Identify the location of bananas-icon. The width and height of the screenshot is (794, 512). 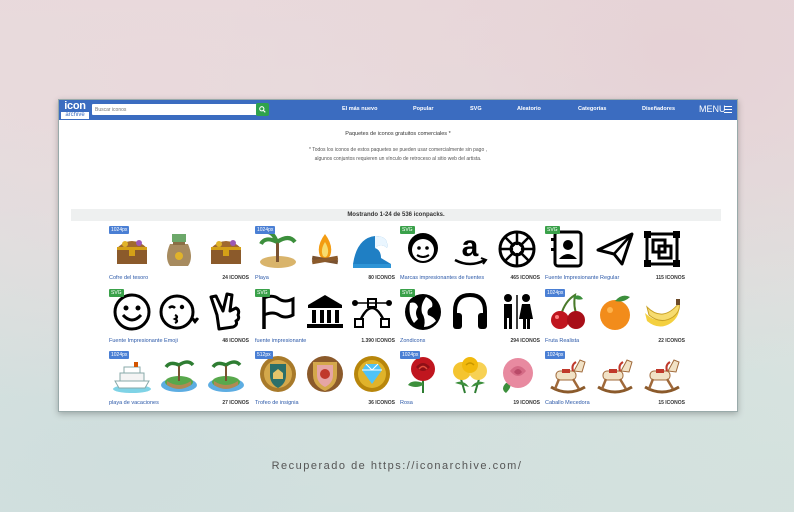
(663, 313).